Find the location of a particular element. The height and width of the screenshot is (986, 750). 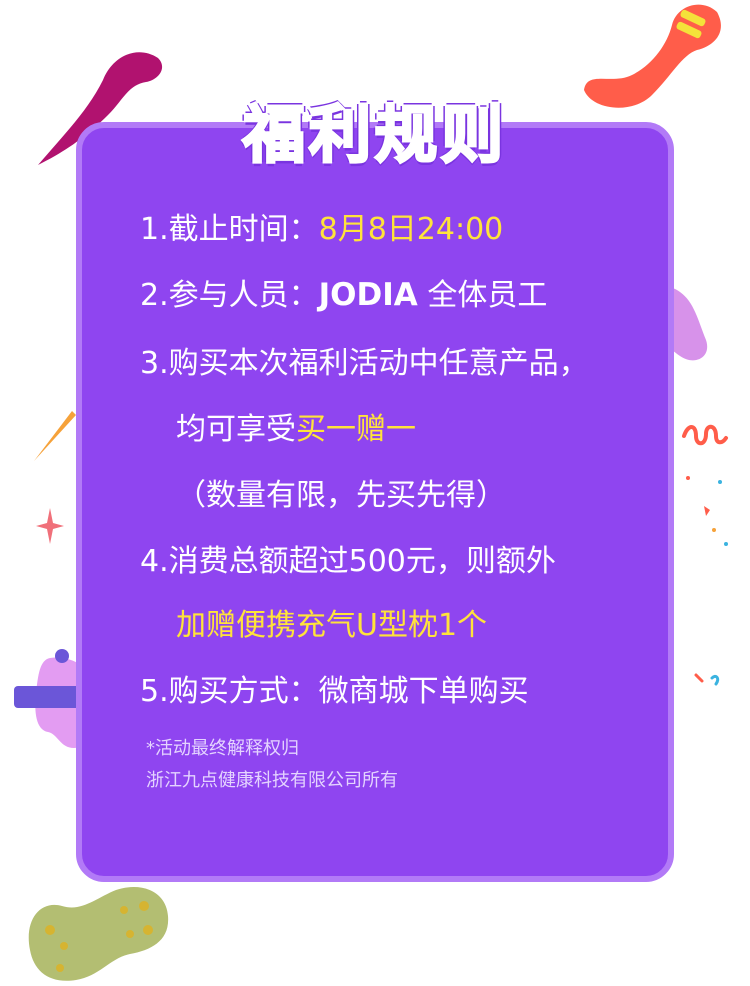

rule-2-label: 2.参与人员： is located at coordinates (229, 295).